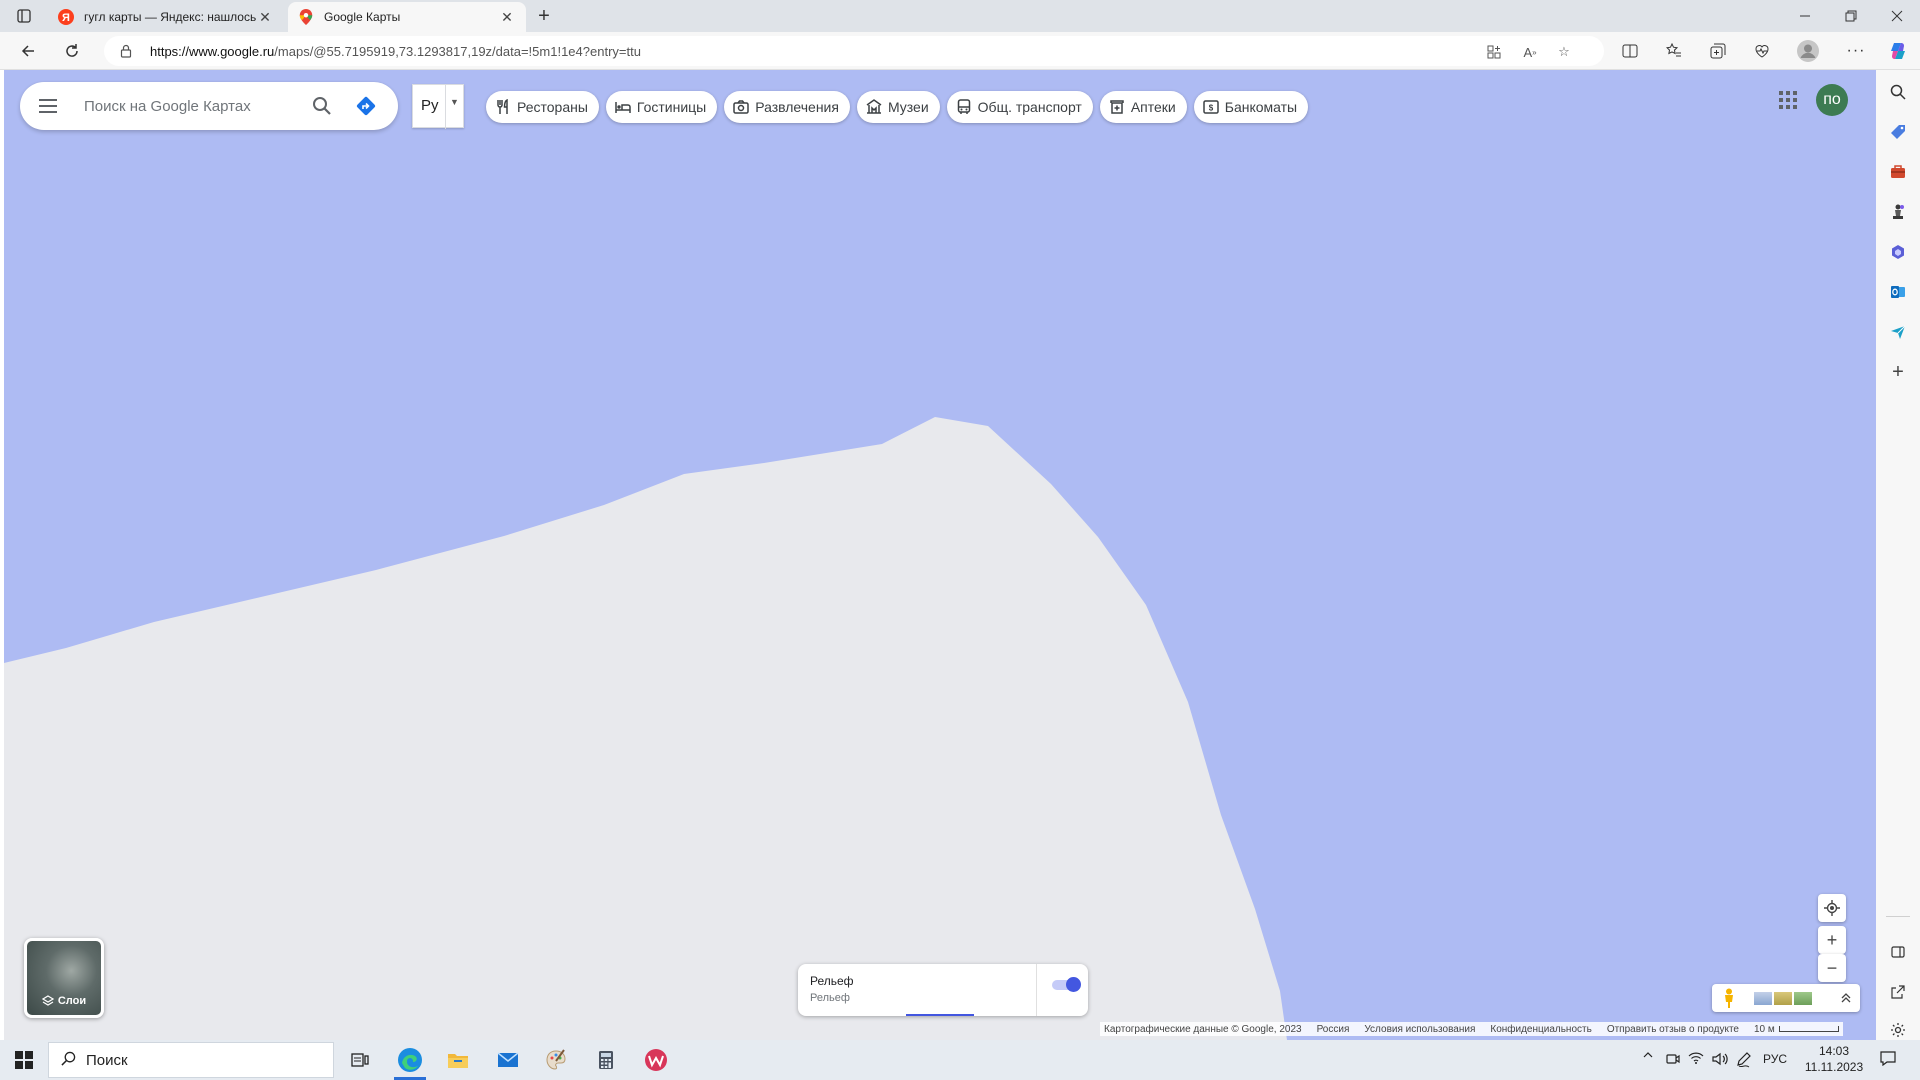 The image size is (1920, 1080). What do you see at coordinates (1530, 52) in the screenshot?
I see `read-aloud-icon: A»` at bounding box center [1530, 52].